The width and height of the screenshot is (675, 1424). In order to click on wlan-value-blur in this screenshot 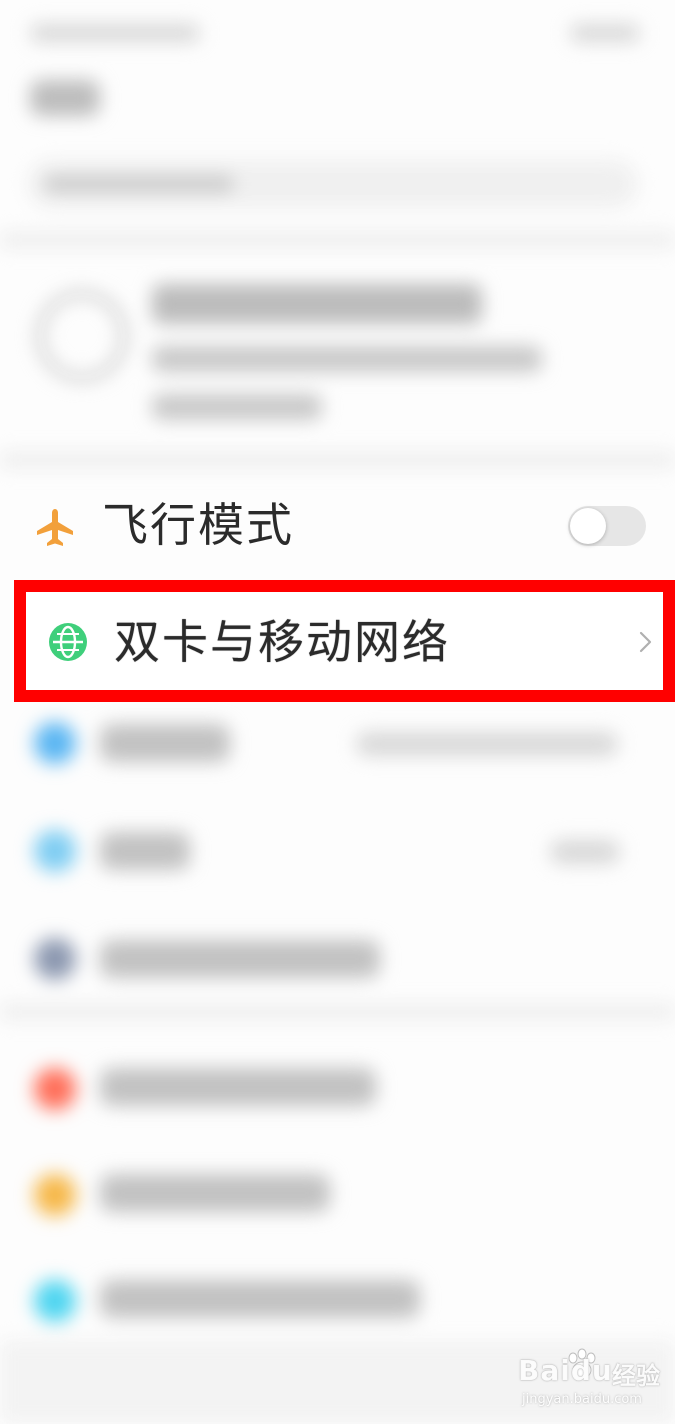, I will do `click(487, 744)`.